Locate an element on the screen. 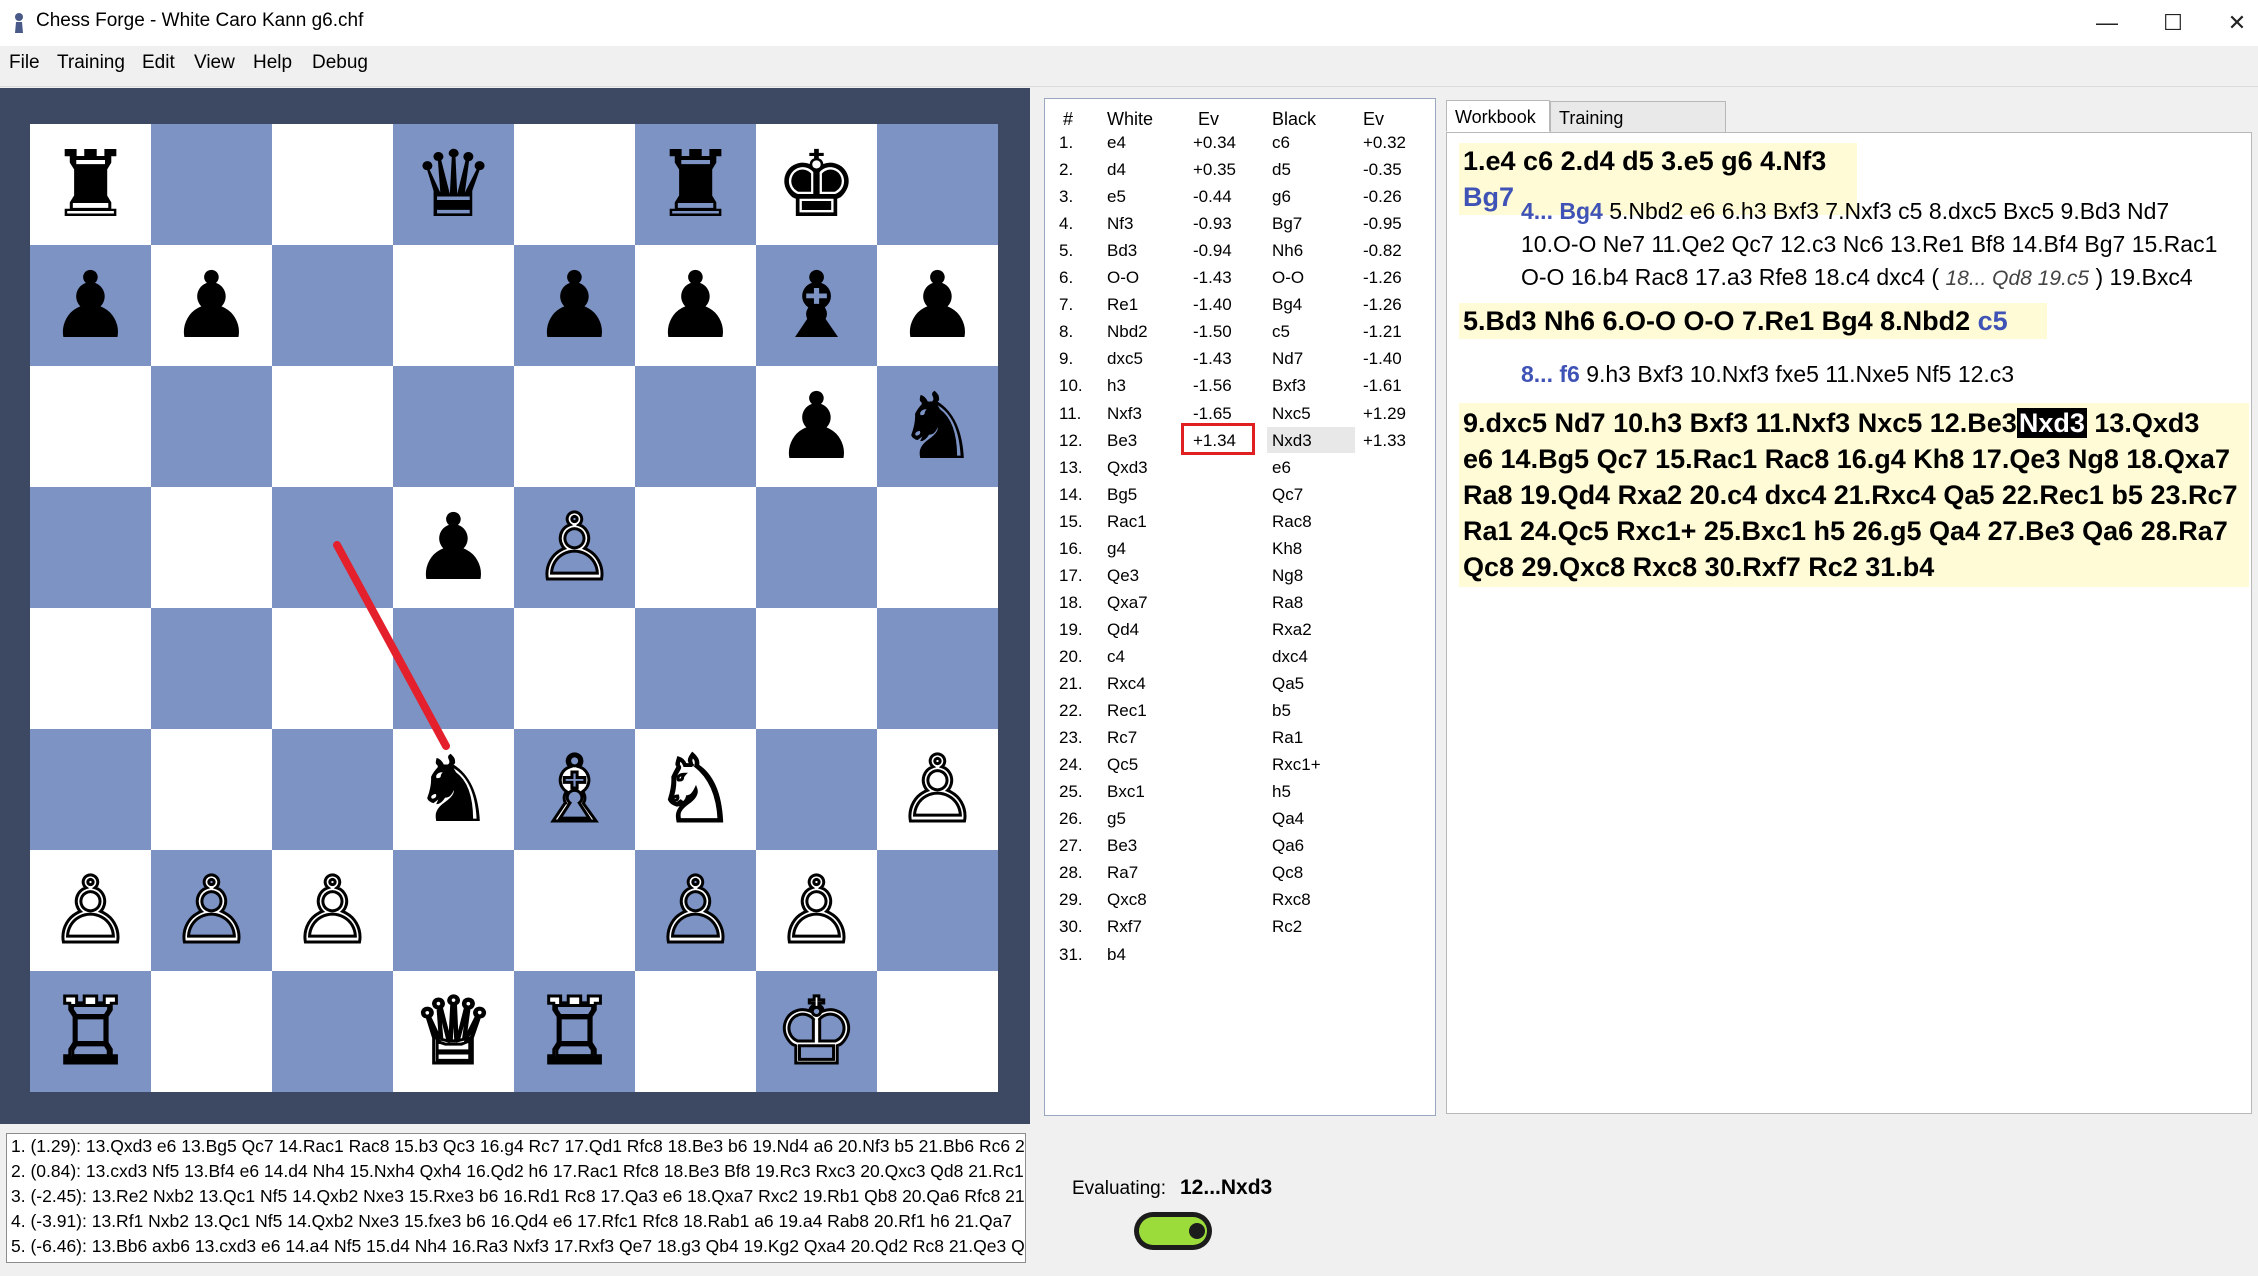 This screenshot has width=2258, height=1276. black-move: Rac8 is located at coordinates (1292, 522).